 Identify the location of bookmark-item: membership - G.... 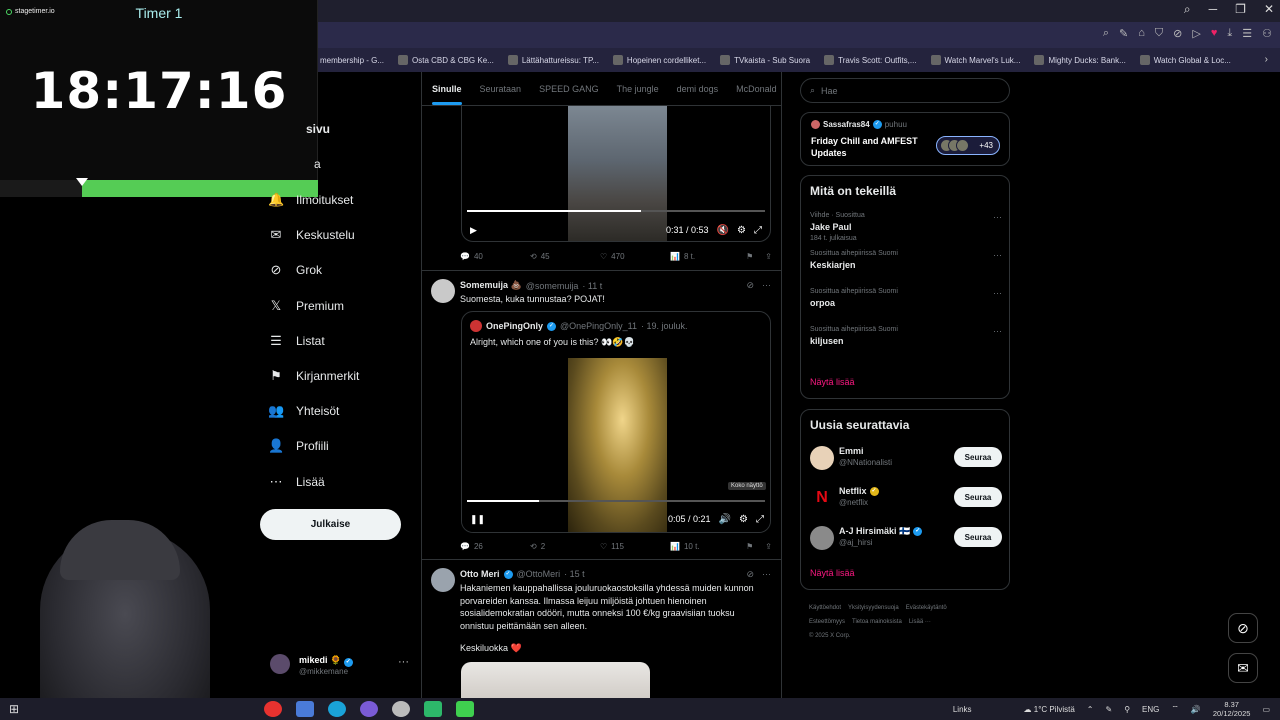
(352, 60).